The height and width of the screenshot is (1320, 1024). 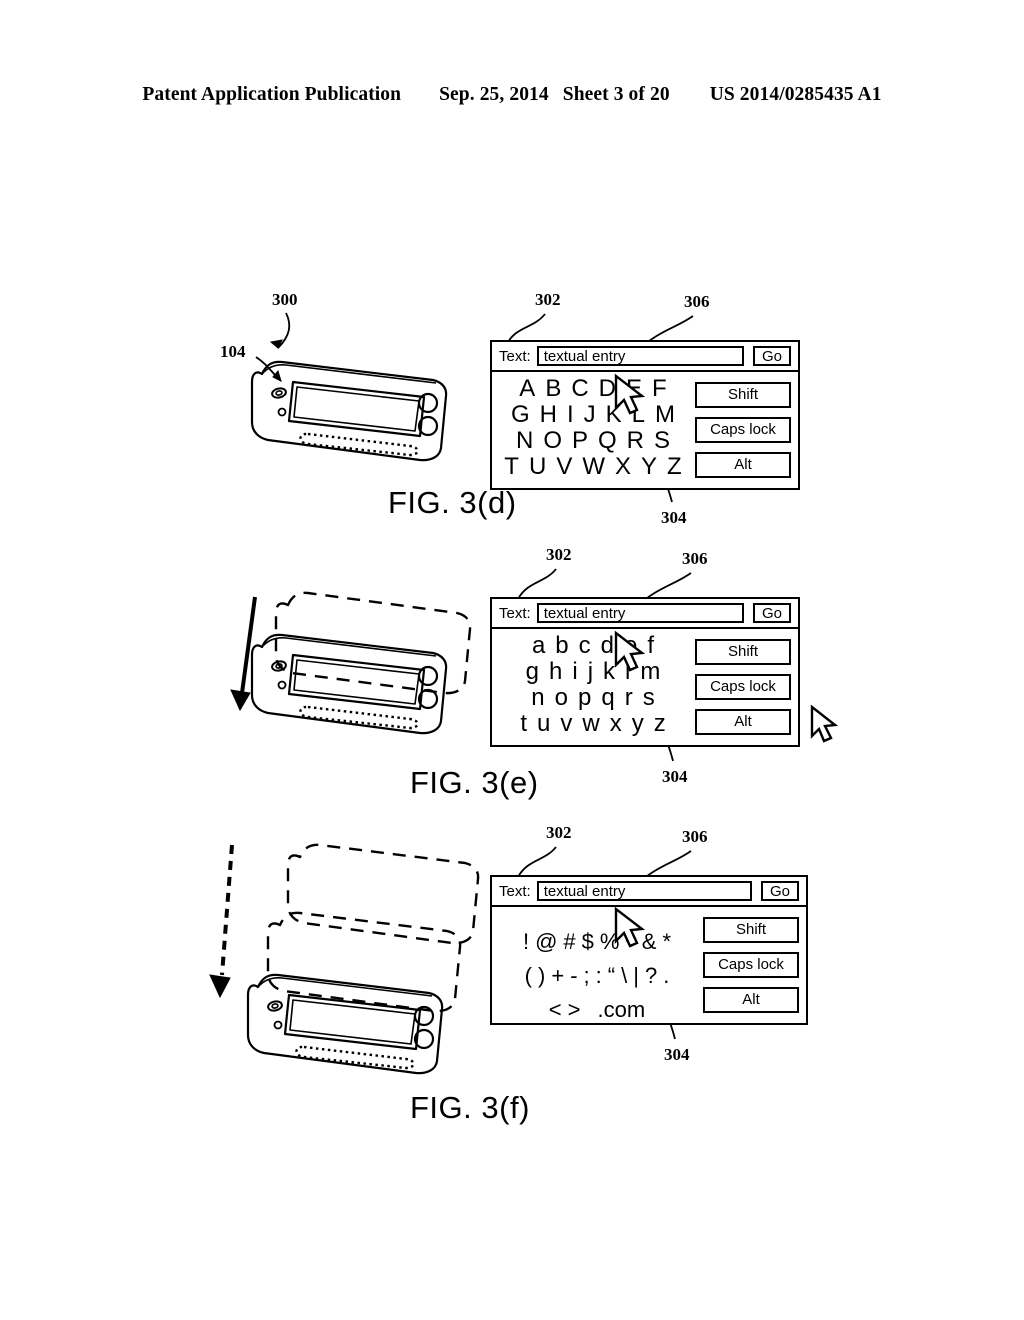 What do you see at coordinates (590, 724) in the screenshot?
I see `key: w` at bounding box center [590, 724].